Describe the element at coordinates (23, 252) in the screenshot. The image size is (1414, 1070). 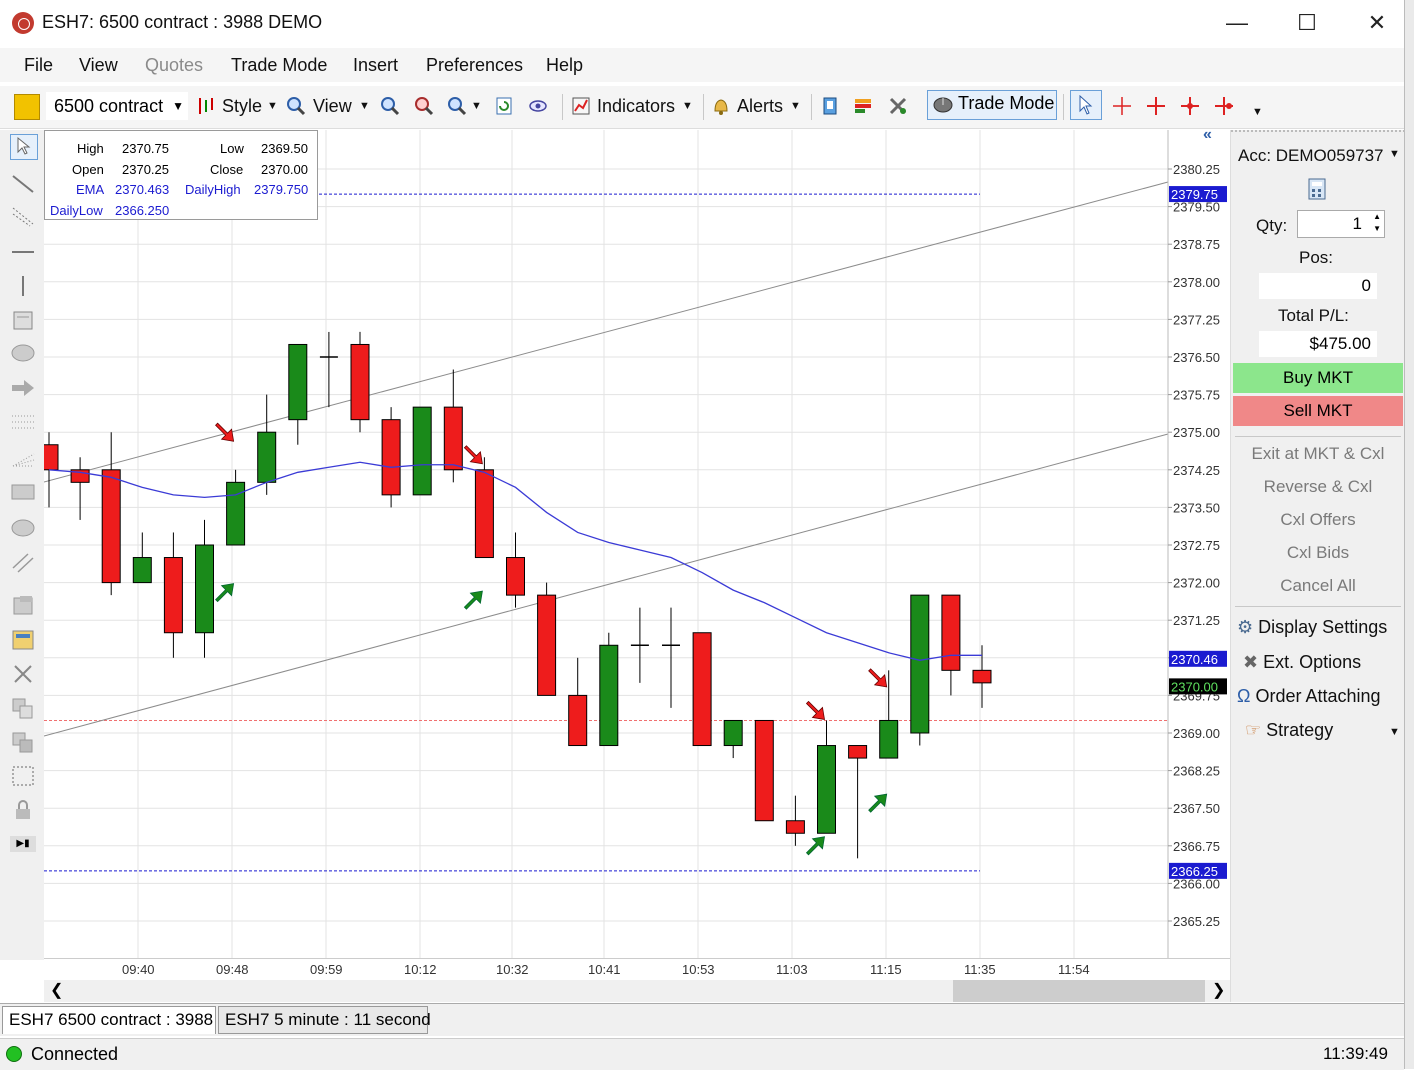
I see `horizontal-line-icon` at that location.